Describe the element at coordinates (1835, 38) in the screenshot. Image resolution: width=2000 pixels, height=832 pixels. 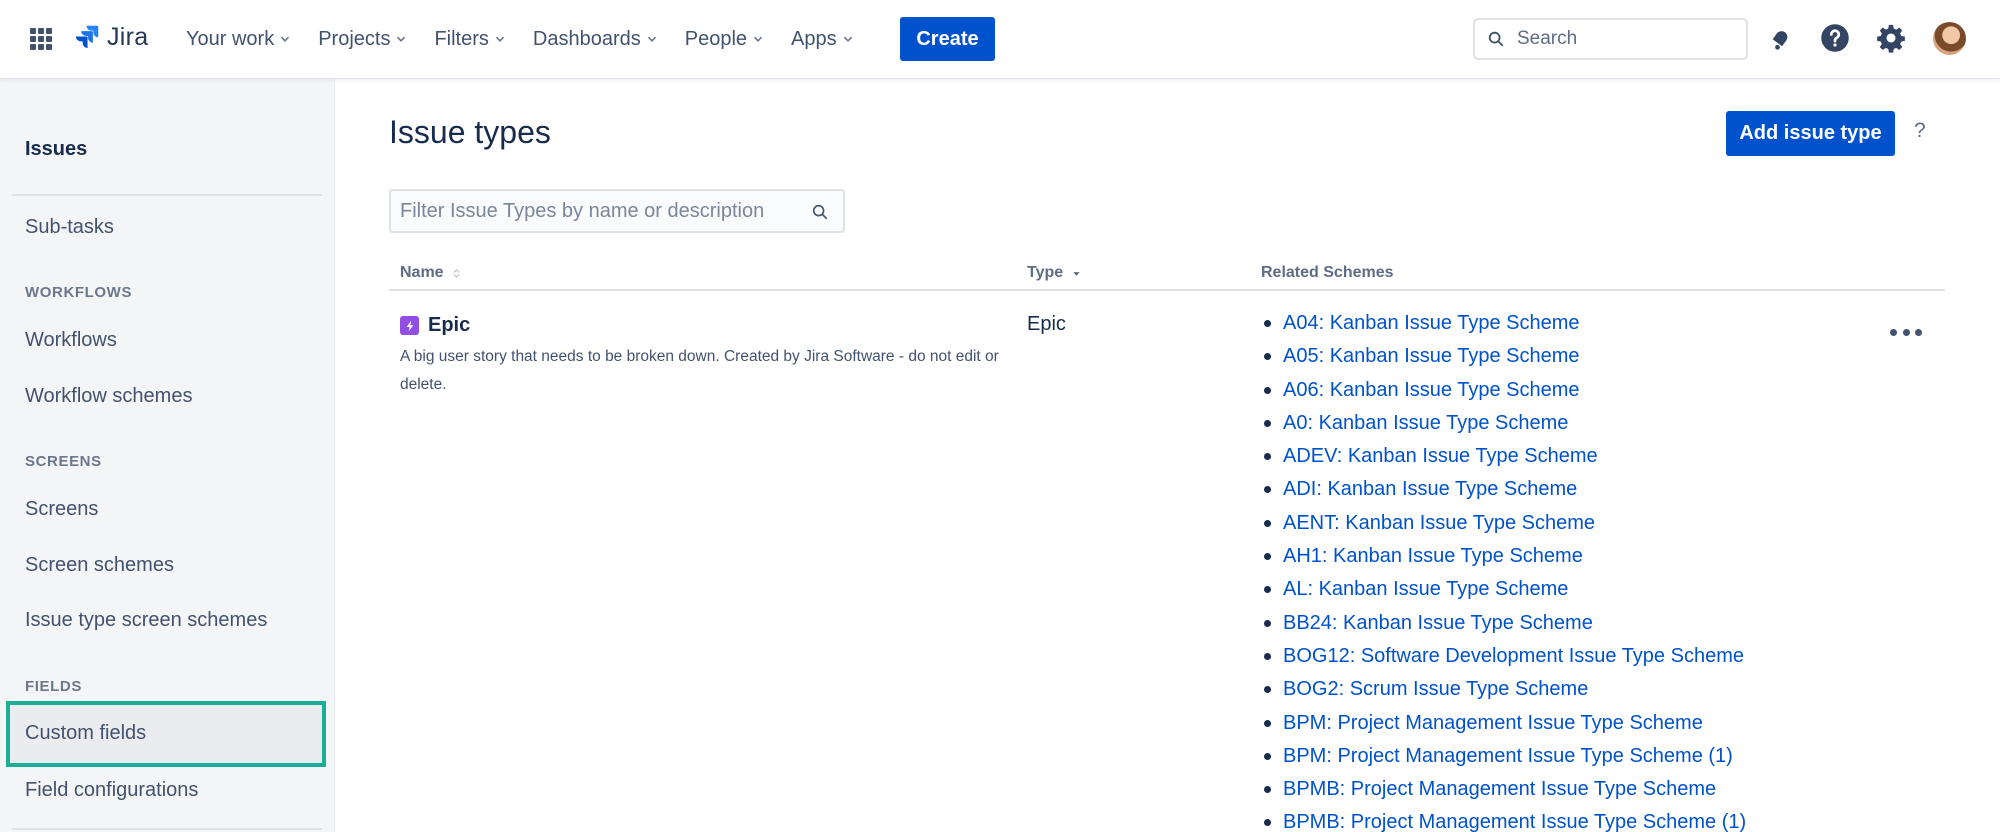
I see `help-icon` at that location.